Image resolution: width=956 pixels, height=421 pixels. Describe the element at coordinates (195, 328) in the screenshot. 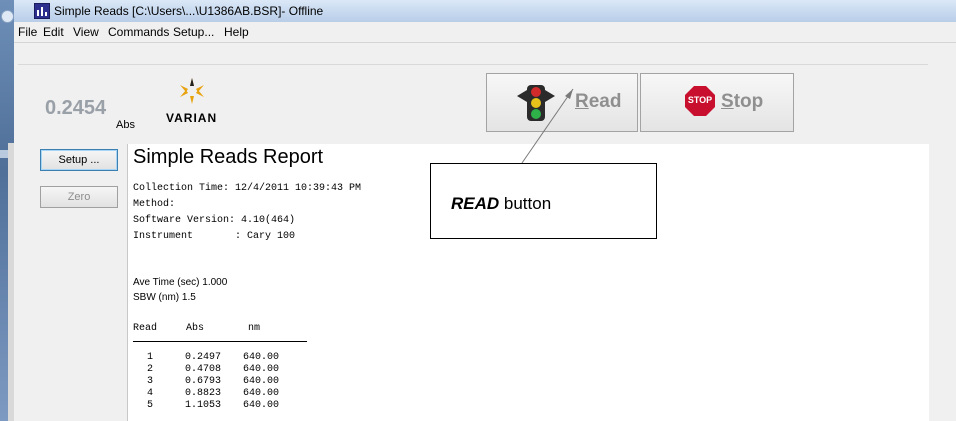

I see `column-header-abs: Abs` at that location.